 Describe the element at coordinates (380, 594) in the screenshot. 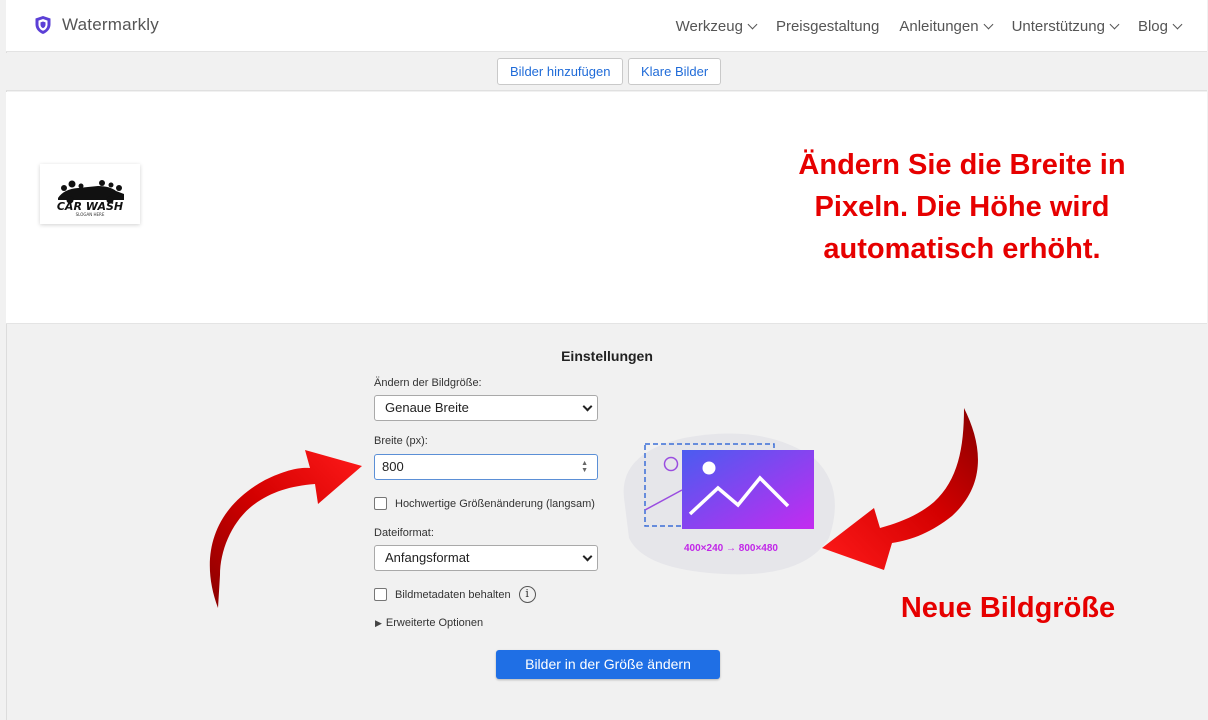

I see `metadata-checkbox` at that location.